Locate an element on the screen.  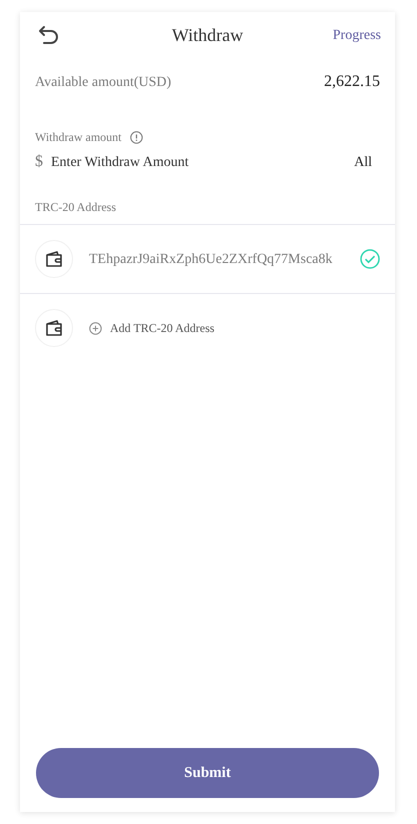
add-address-label: Add TRC-20 Address is located at coordinates (162, 328).